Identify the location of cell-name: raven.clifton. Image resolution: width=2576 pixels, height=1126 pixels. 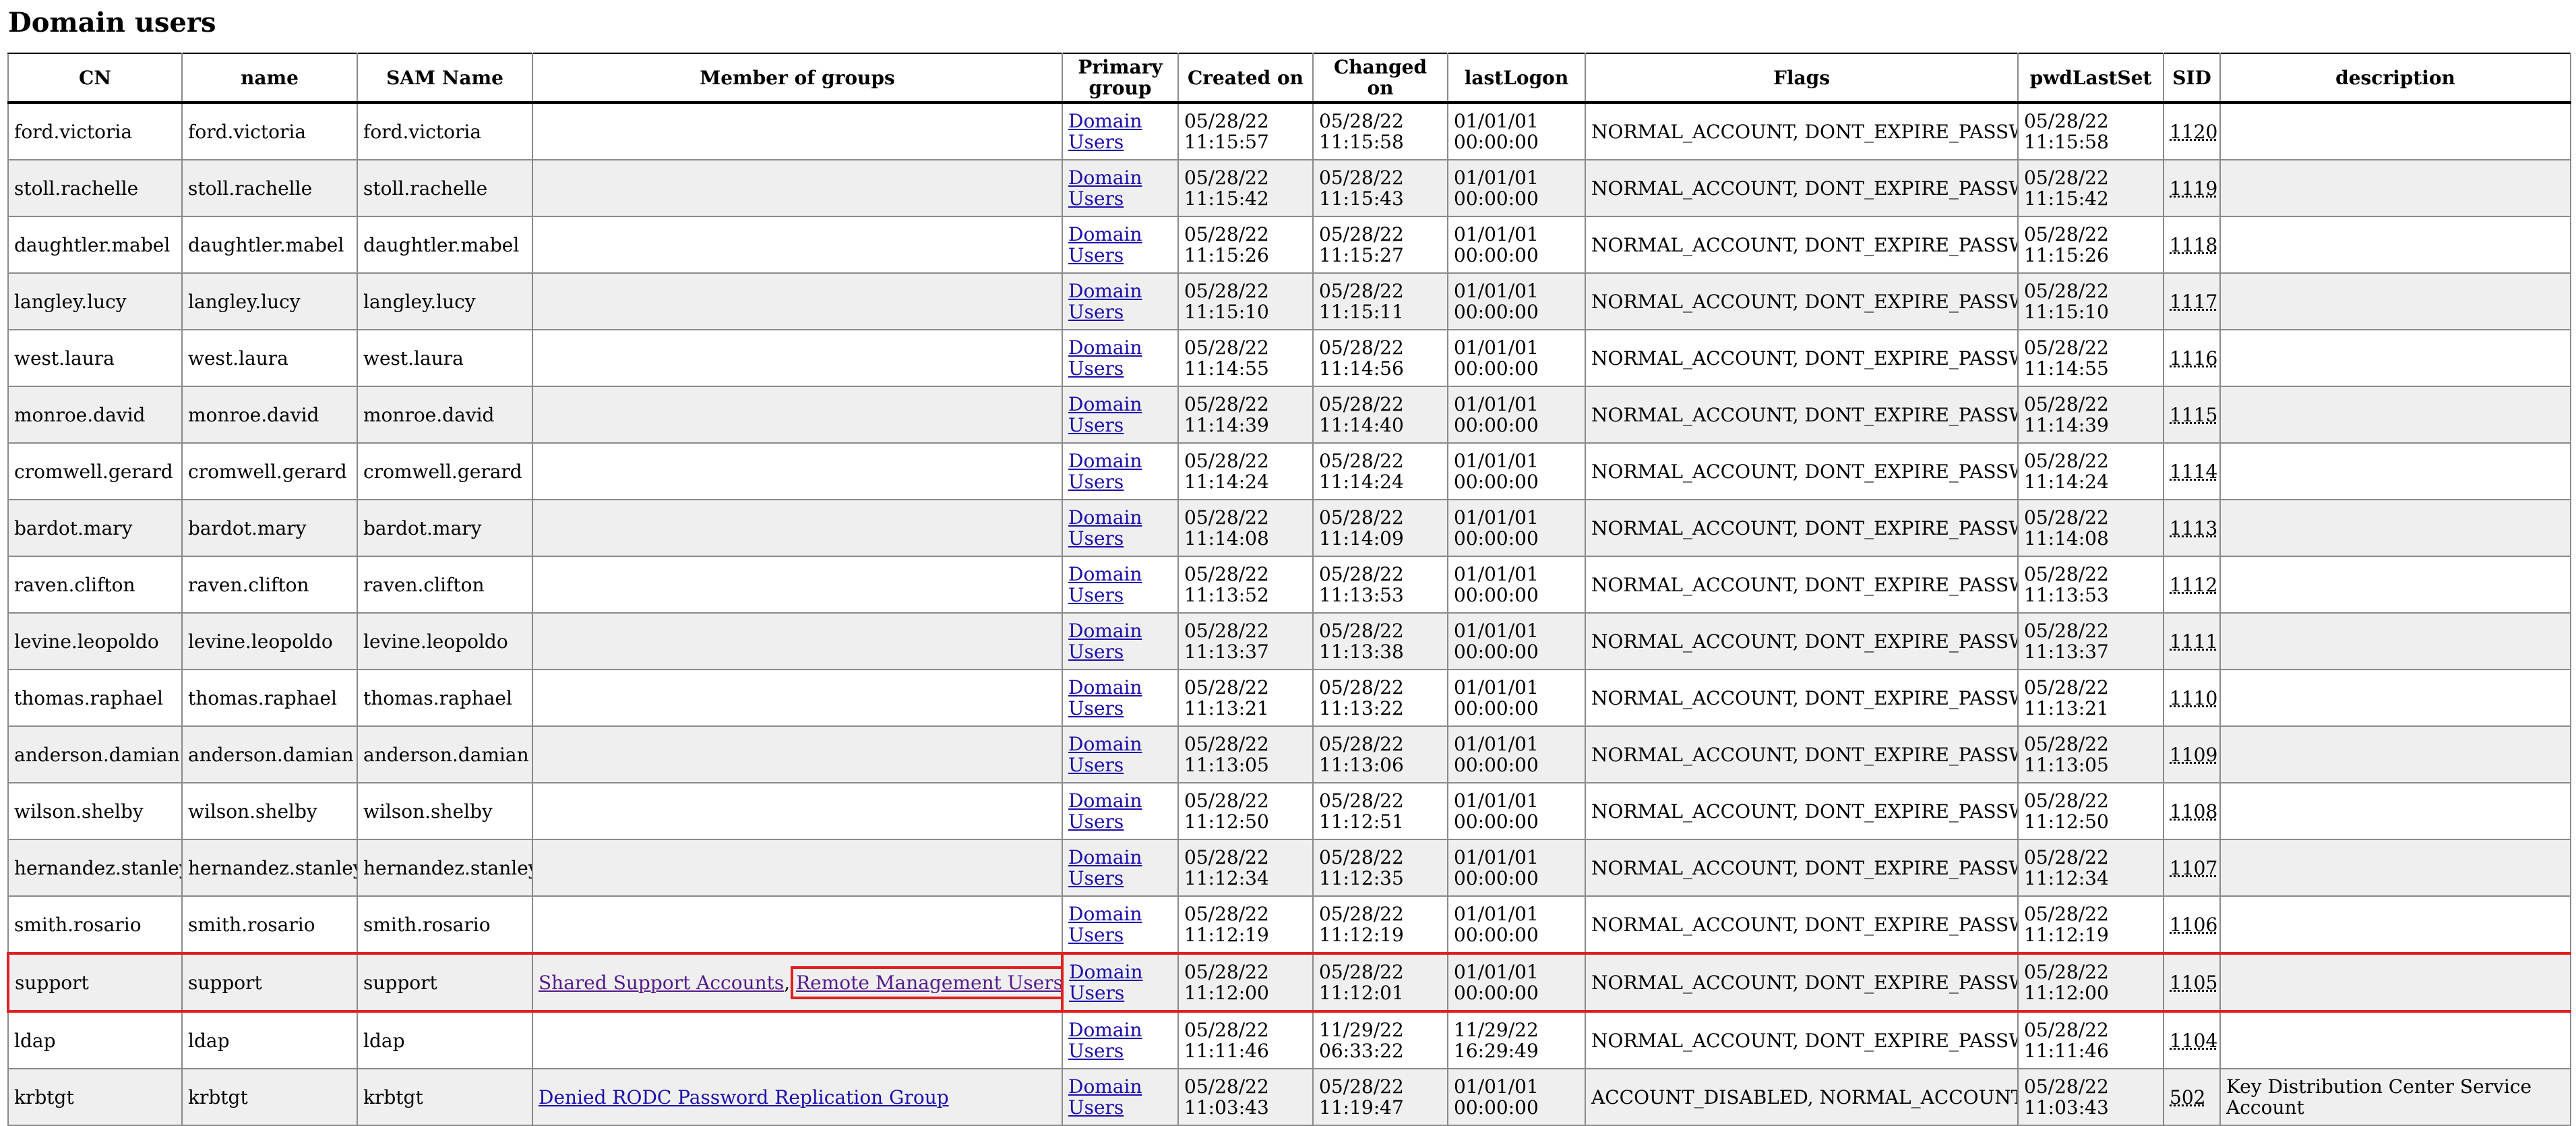
(269, 585).